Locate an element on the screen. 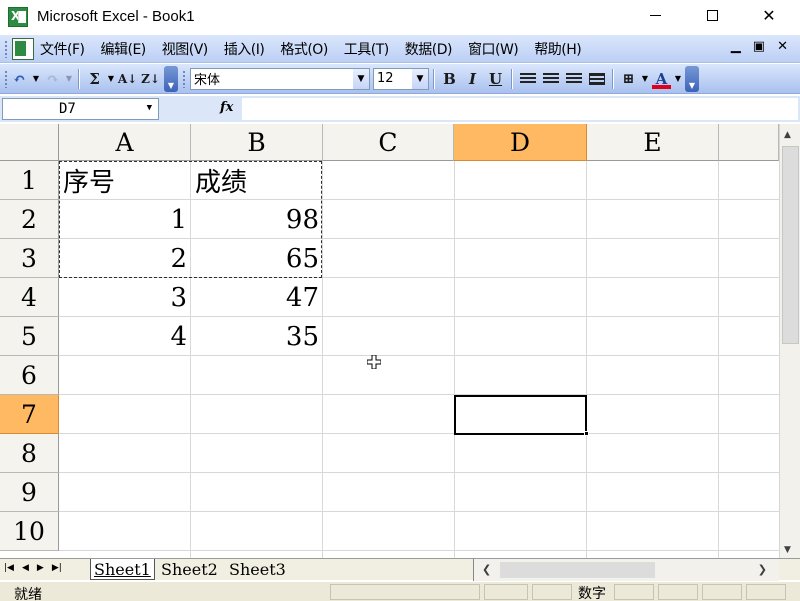 This screenshot has width=800, height=601. bold-button: B is located at coordinates (449, 79).